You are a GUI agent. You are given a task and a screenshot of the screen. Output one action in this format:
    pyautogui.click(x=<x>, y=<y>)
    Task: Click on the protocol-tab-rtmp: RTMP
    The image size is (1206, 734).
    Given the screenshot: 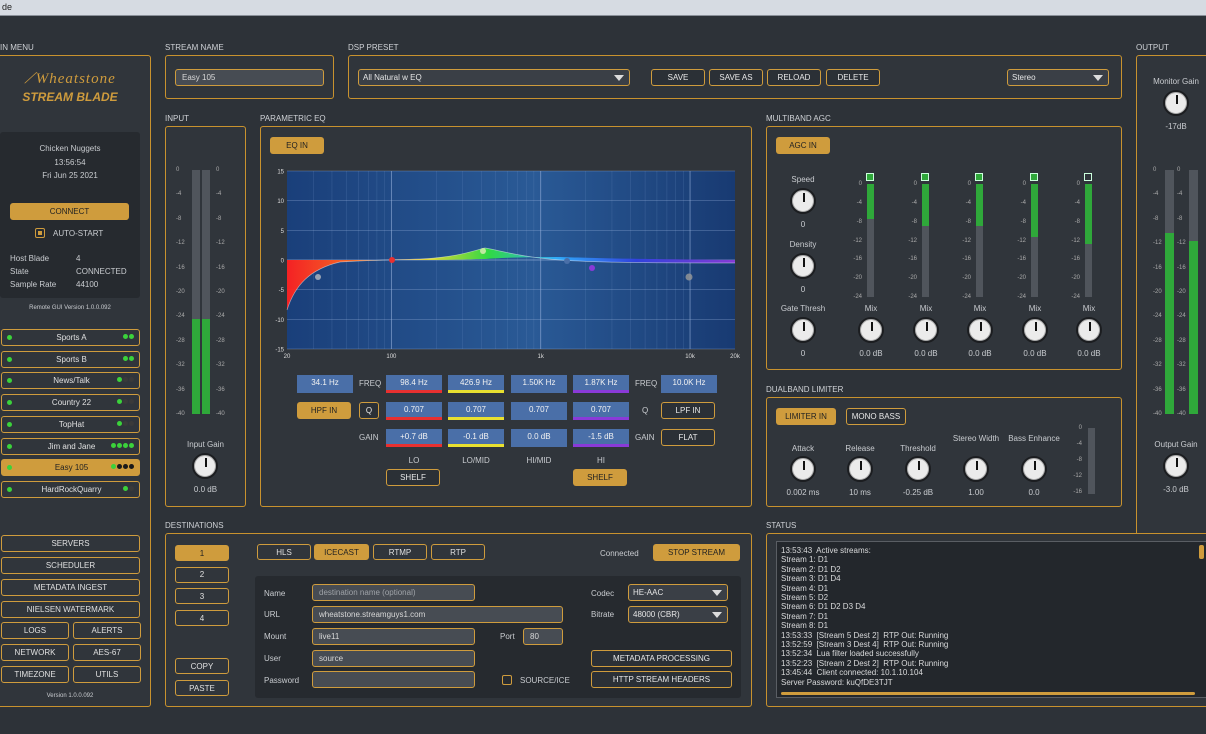 What is the action you would take?
    pyautogui.click(x=400, y=552)
    